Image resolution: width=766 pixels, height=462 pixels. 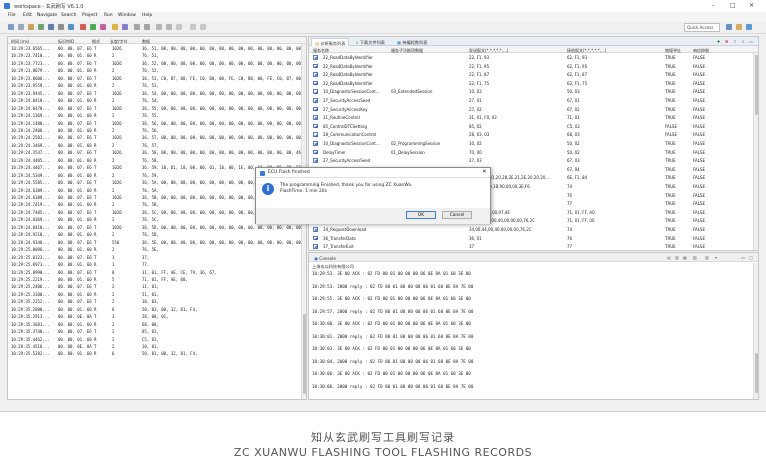 I want to click on console-pin-icon: ▦, so click(x=685, y=257).